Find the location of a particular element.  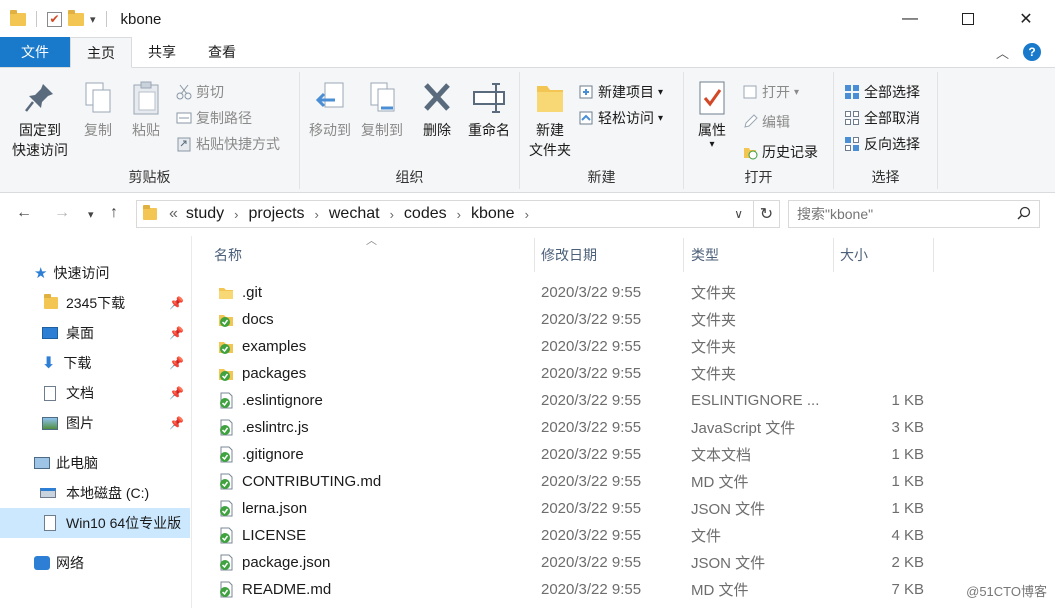

new-folder-button: 新建 文件夹 is located at coordinates (550, 120).